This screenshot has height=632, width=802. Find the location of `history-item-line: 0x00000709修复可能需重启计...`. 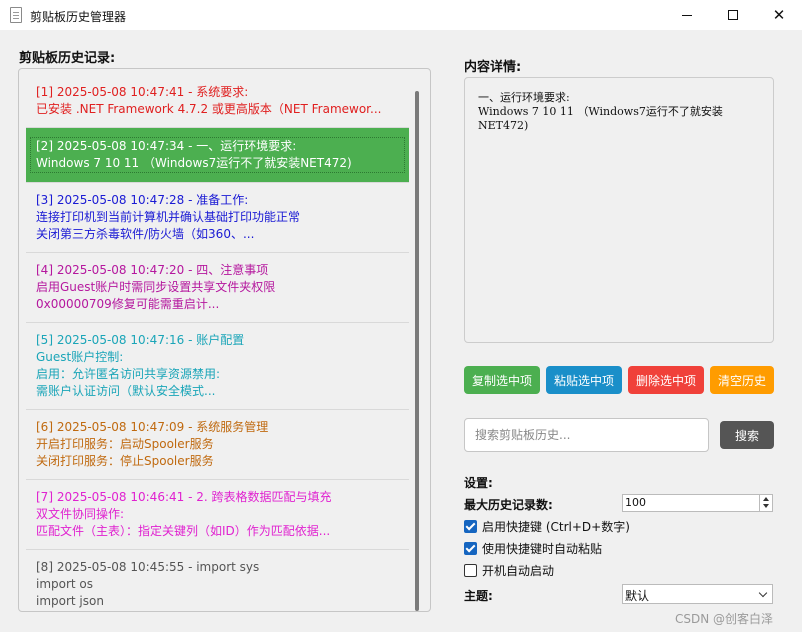

history-item-line: 0x00000709修复可能需重启计... is located at coordinates (128, 304).